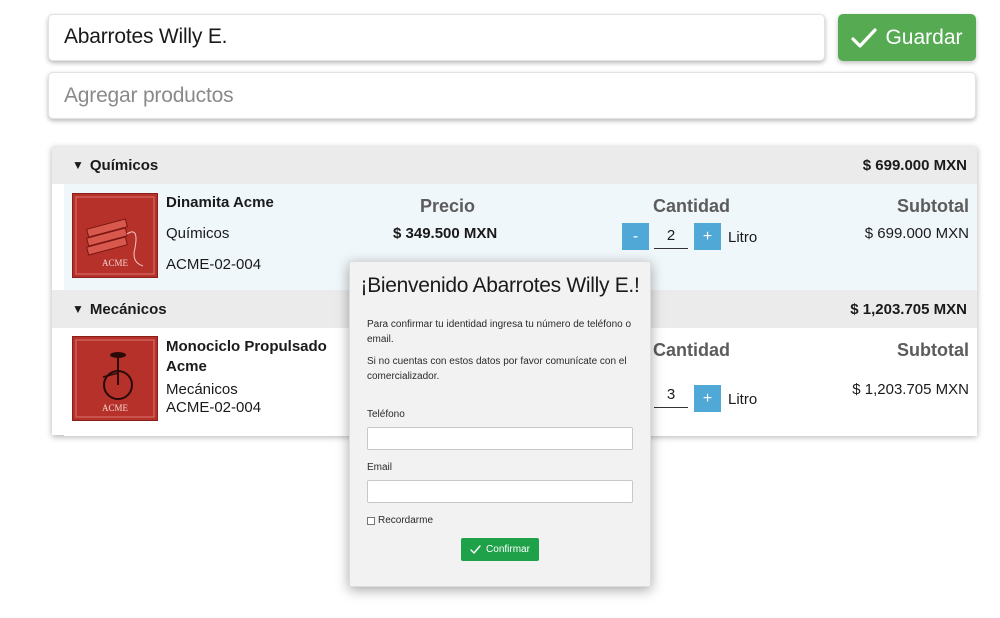 Image resolution: width=1000 pixels, height=618 pixels. Describe the element at coordinates (448, 206) in the screenshot. I see `price-column-header: Precio` at that location.